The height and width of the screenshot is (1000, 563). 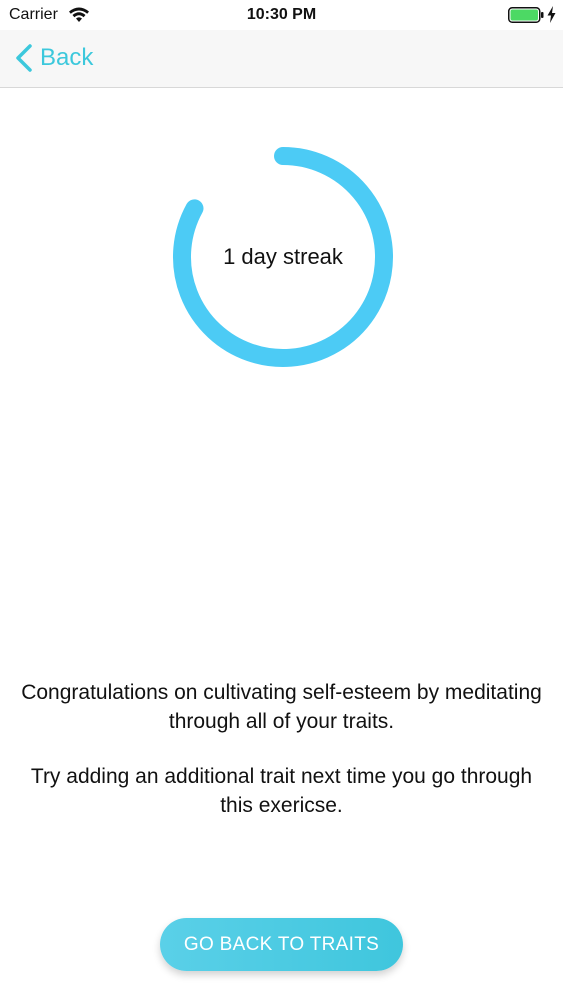 I want to click on back-label: Back, so click(x=67, y=57).